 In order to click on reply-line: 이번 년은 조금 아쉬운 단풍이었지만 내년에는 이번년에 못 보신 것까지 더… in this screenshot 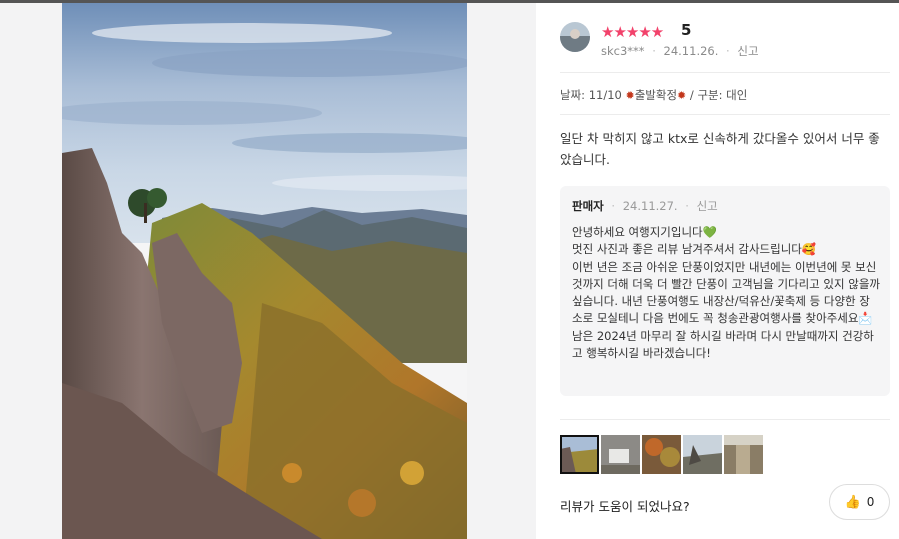, I will do `click(726, 292)`.